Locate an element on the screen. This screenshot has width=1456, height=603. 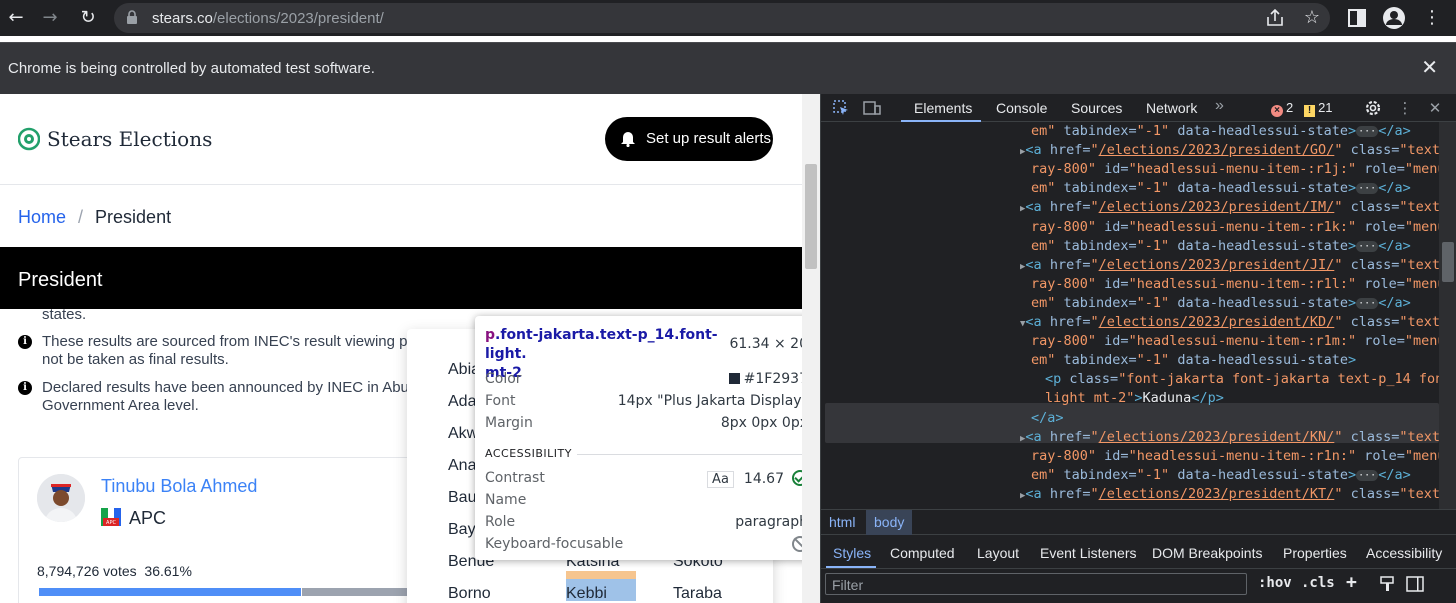
site-logo-text: Stears Elections is located at coordinates (129, 139).